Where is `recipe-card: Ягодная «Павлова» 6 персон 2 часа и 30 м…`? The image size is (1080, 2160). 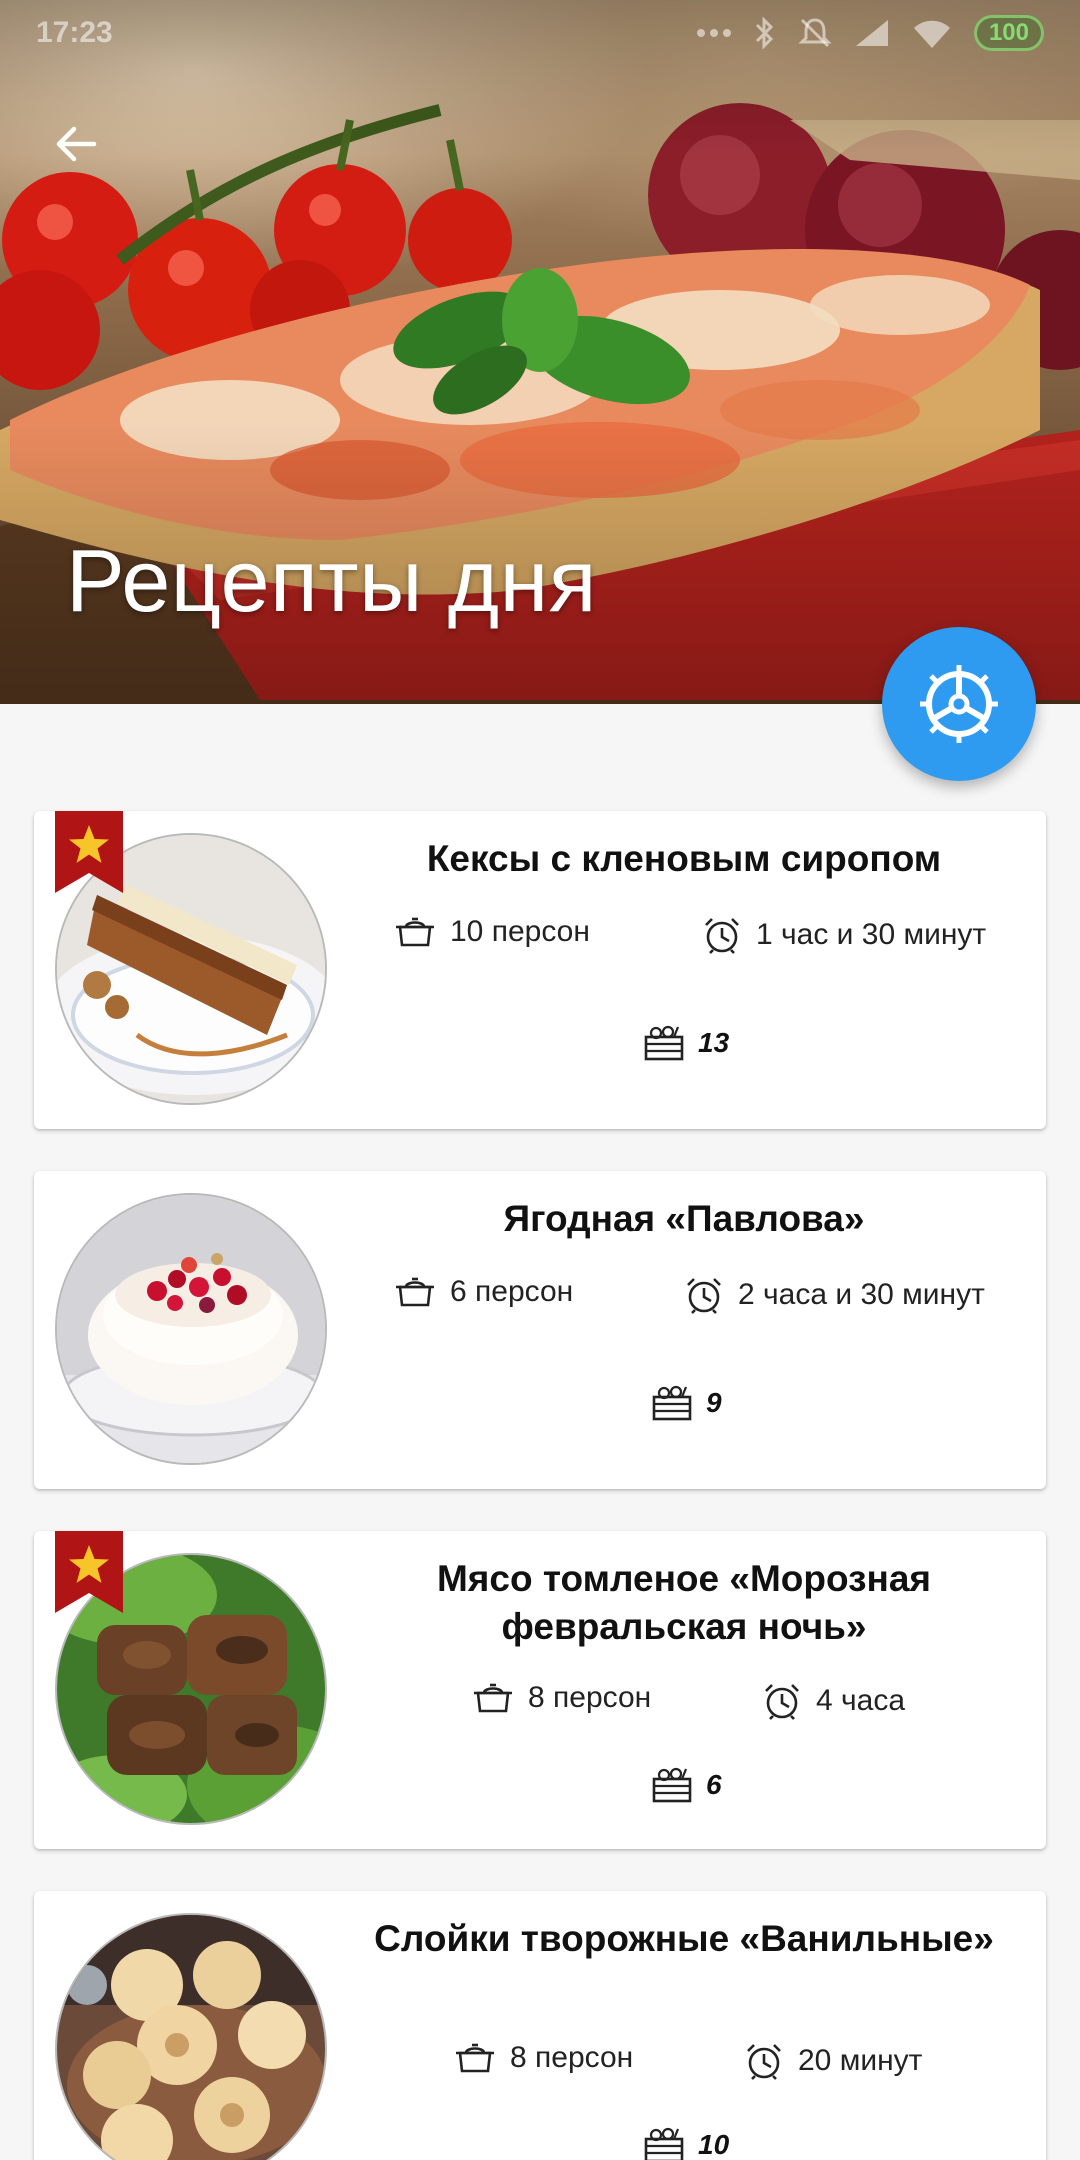
recipe-card: Ягодная «Павлова» 6 персон 2 часа и 30 м… is located at coordinates (540, 1330).